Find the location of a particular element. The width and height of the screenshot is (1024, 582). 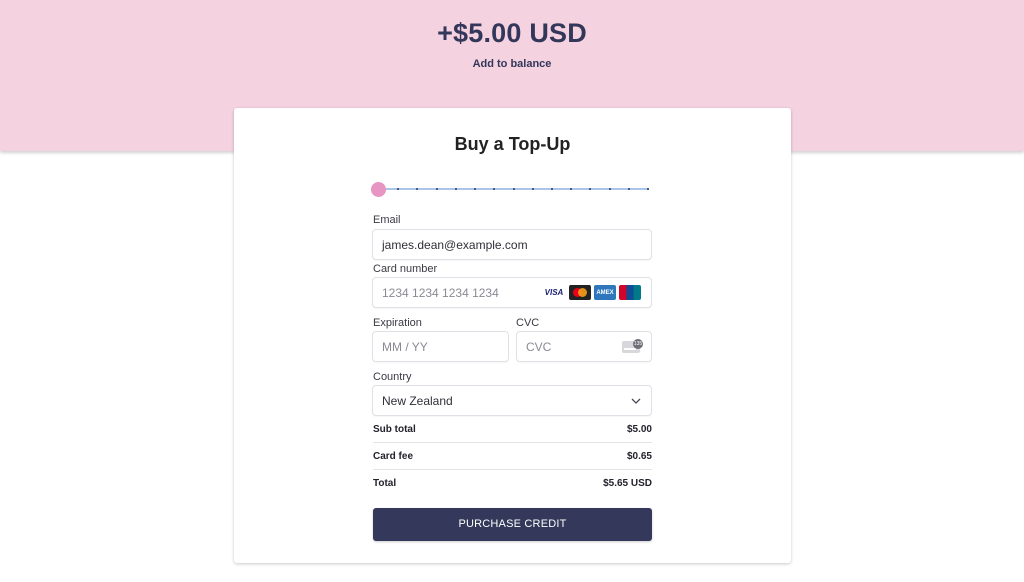

email-label: Email is located at coordinates (387, 220).